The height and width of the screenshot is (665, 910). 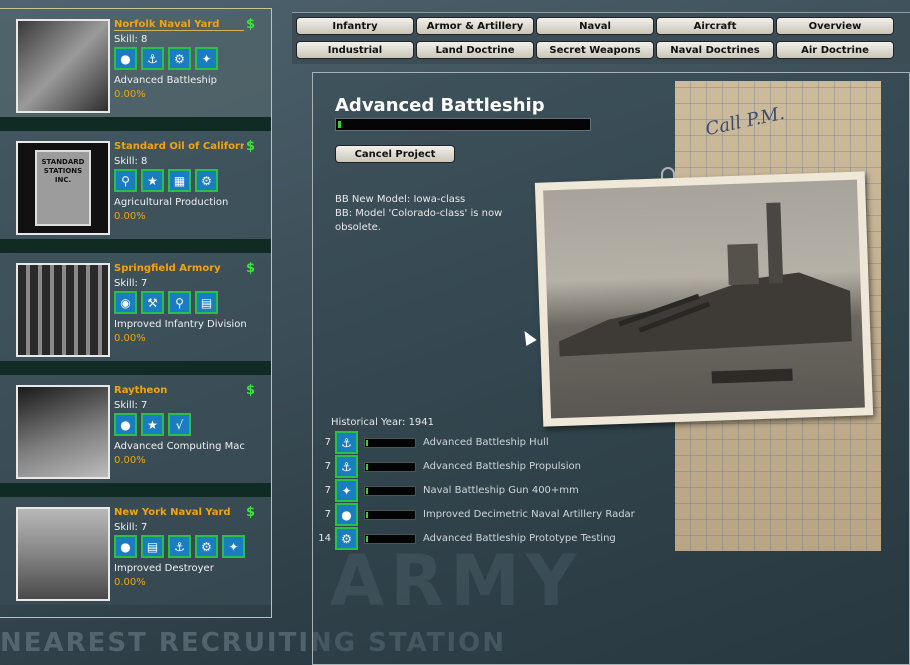 I want to click on component-row: 7 ⚓ Advanced Battleship Propulsion, so click(x=493, y=467).